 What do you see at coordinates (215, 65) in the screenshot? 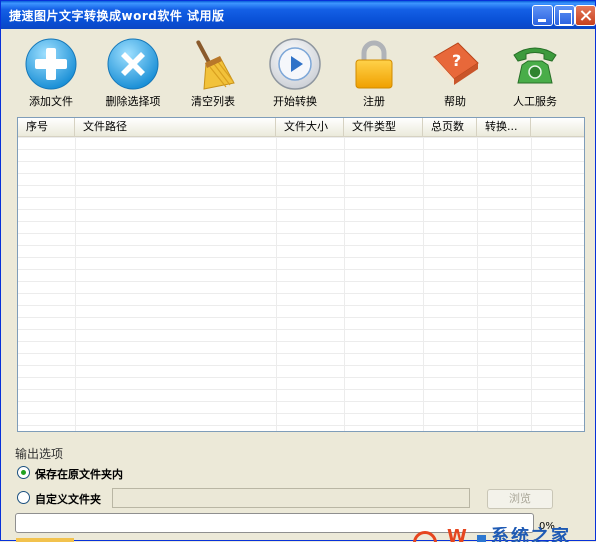
I see `broom-icon` at bounding box center [215, 65].